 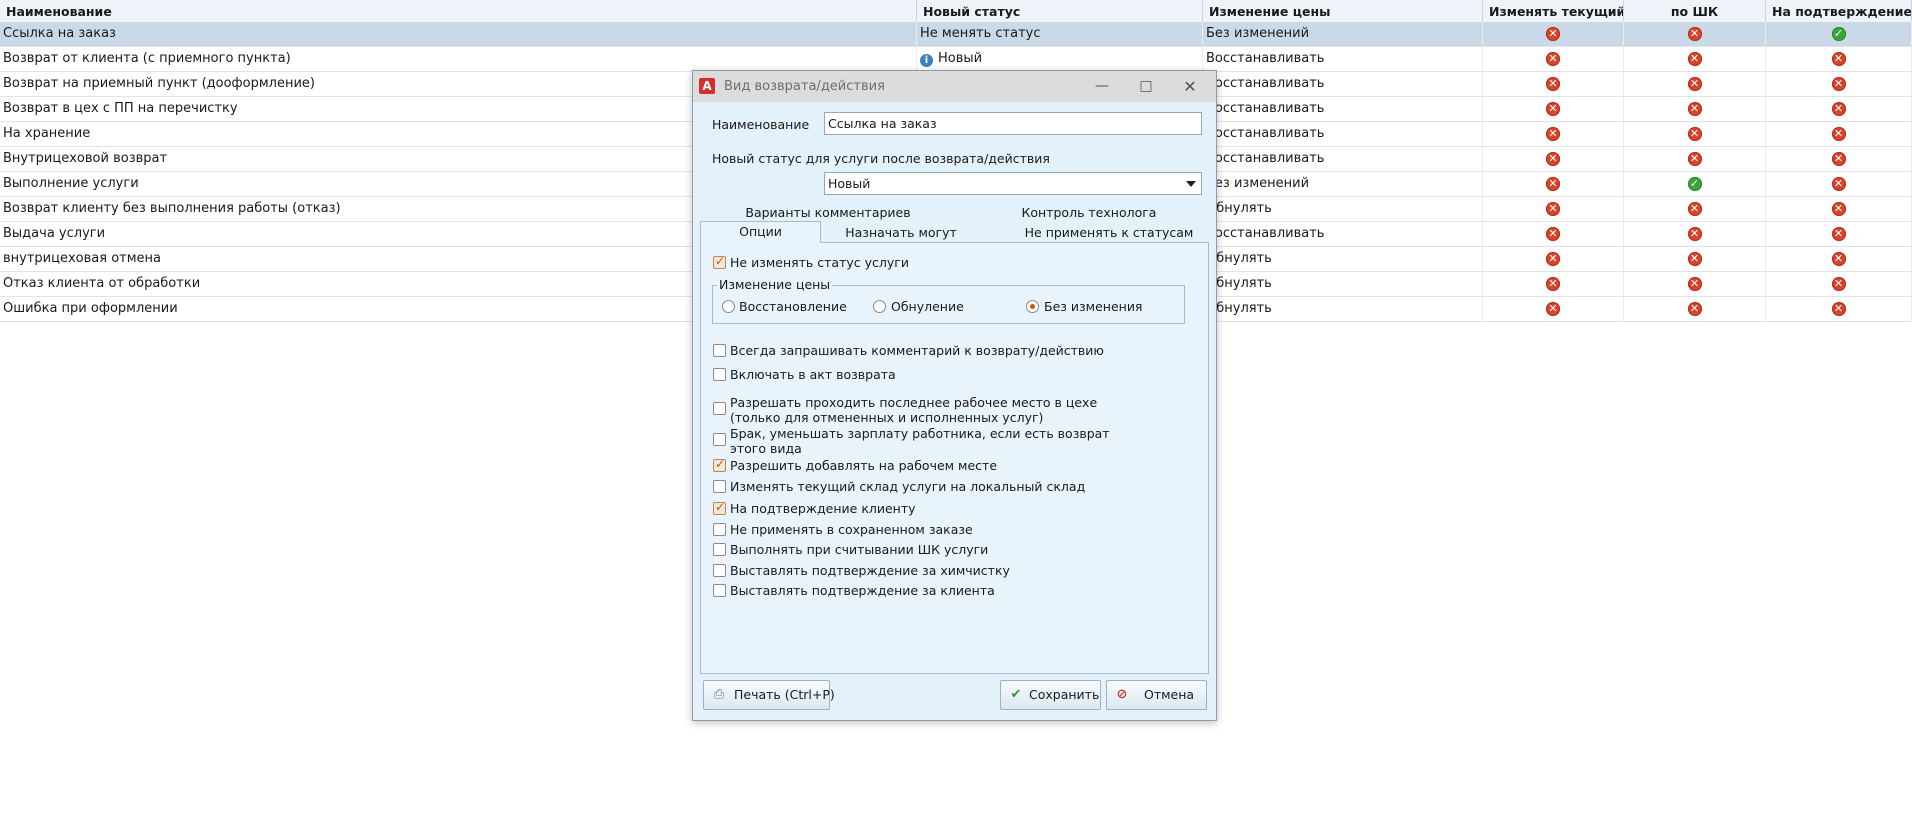 What do you see at coordinates (980, 33) in the screenshot?
I see `cell-status-text: Не менять статус` at bounding box center [980, 33].